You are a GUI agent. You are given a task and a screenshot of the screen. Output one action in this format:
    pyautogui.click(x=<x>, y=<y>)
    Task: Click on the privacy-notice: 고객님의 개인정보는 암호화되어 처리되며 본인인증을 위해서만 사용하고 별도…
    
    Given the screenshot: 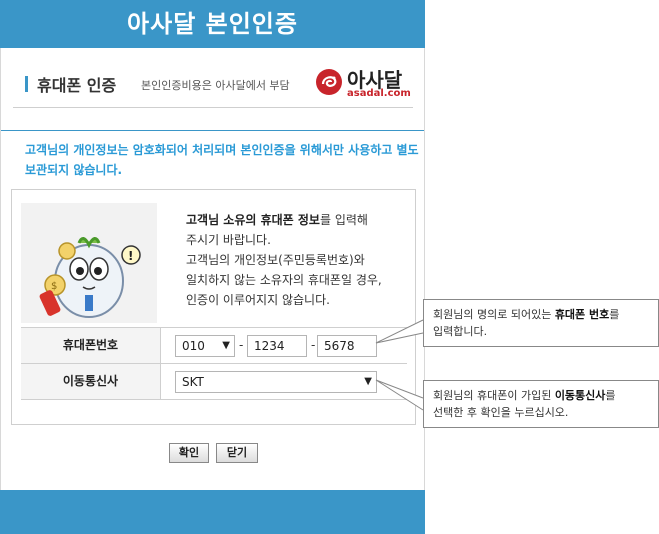 What is the action you would take?
    pyautogui.click(x=222, y=160)
    